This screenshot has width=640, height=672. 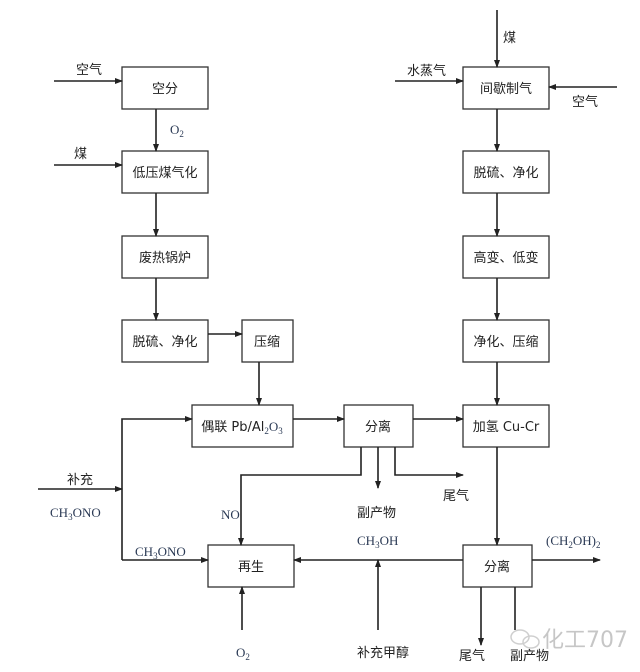 I want to click on label-no: NO, so click(x=230, y=514).